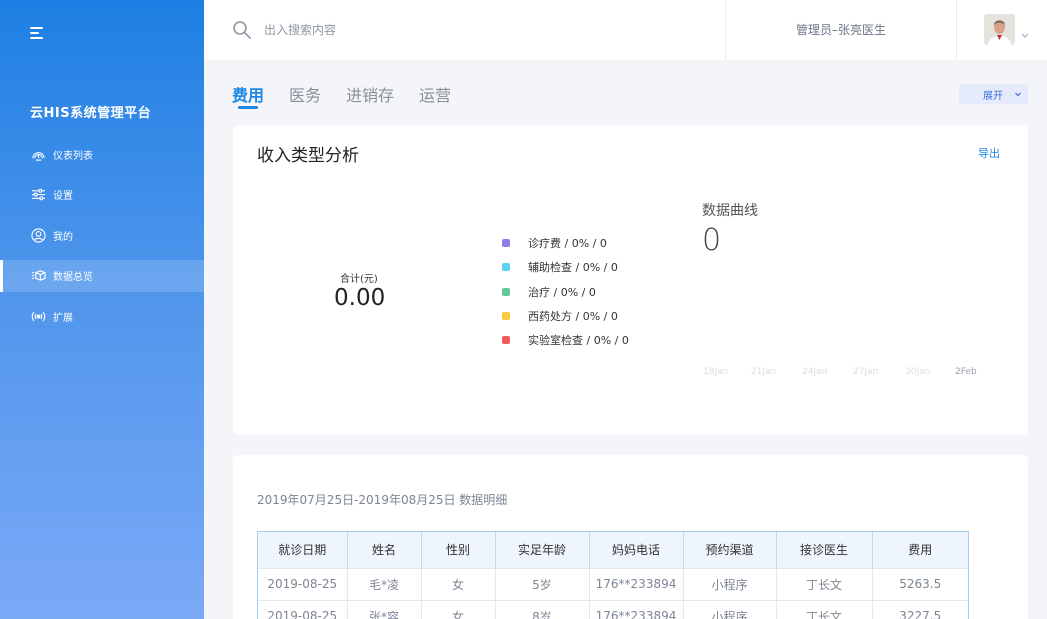 This screenshot has height=619, width=1047. What do you see at coordinates (102, 195) in the screenshot?
I see `sidebar-item-settings: 设置` at bounding box center [102, 195].